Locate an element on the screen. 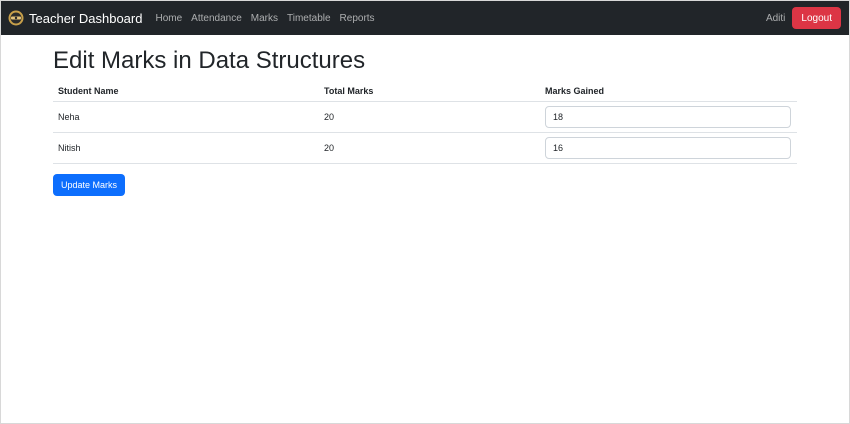  update-marks-button: Update Marks is located at coordinates (89, 185).